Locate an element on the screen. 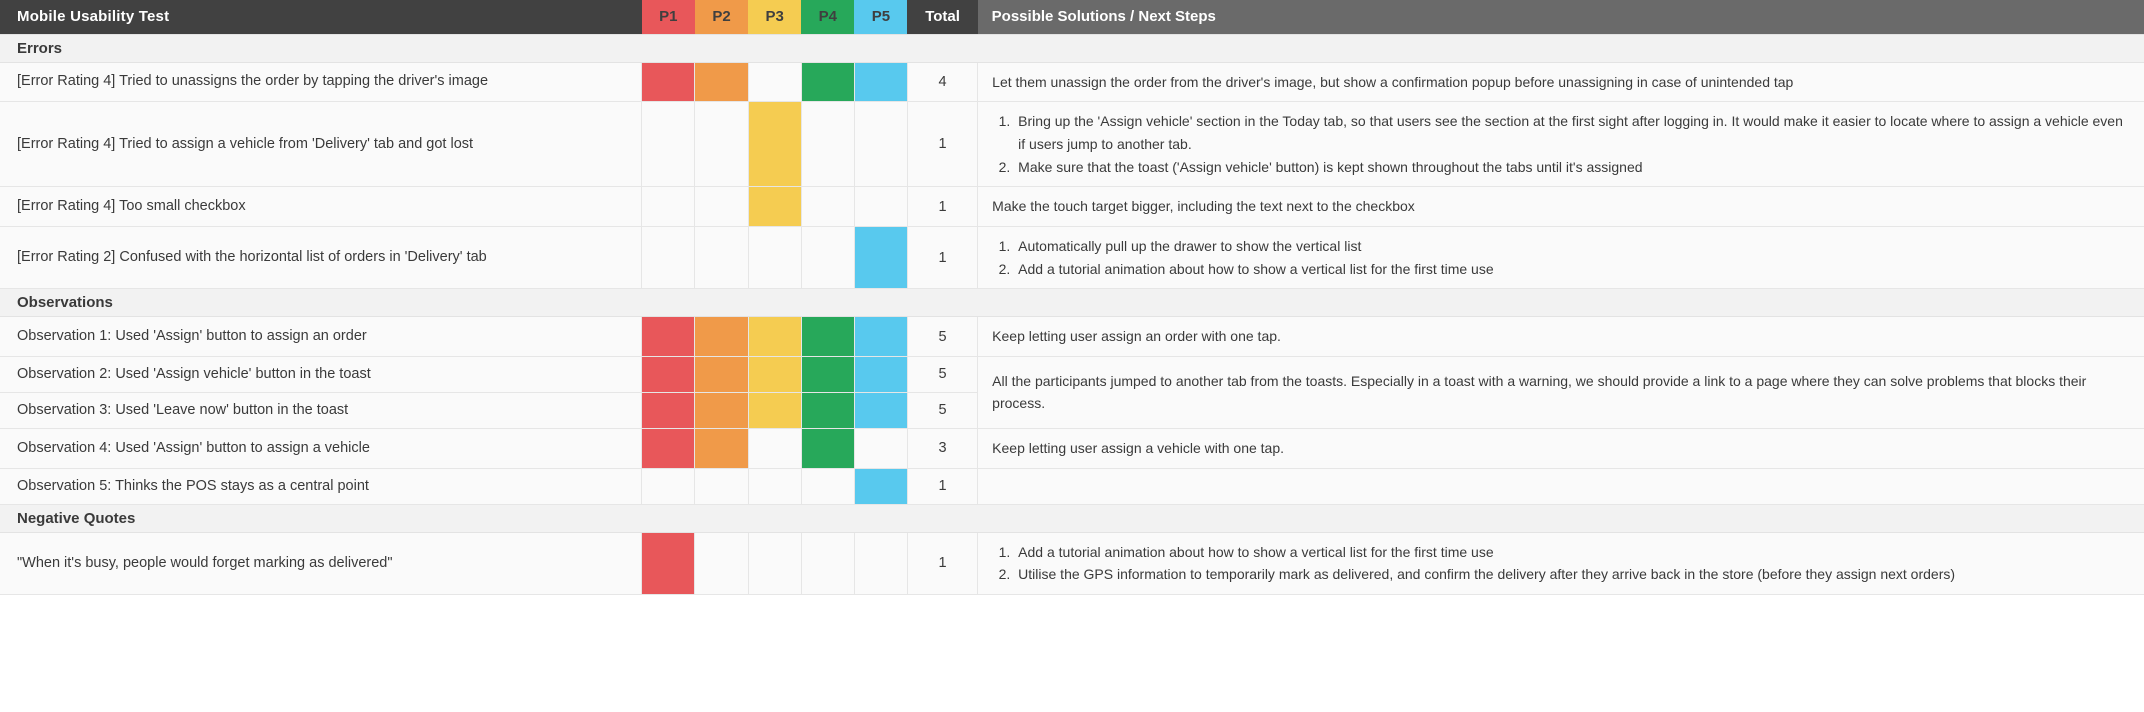 Image resolution: width=2144 pixels, height=712 pixels. column-header-p1: P1 is located at coordinates (668, 17).